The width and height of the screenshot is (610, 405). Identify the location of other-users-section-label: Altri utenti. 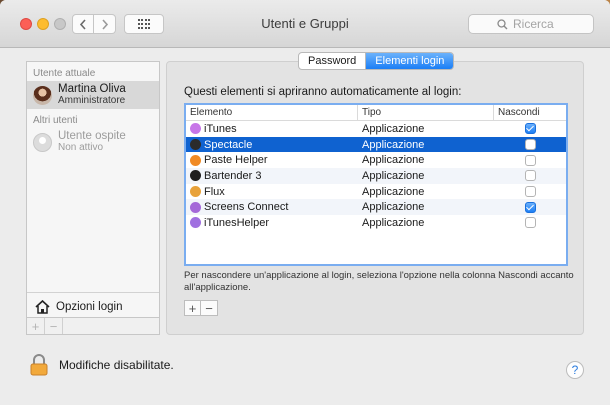
(55, 120).